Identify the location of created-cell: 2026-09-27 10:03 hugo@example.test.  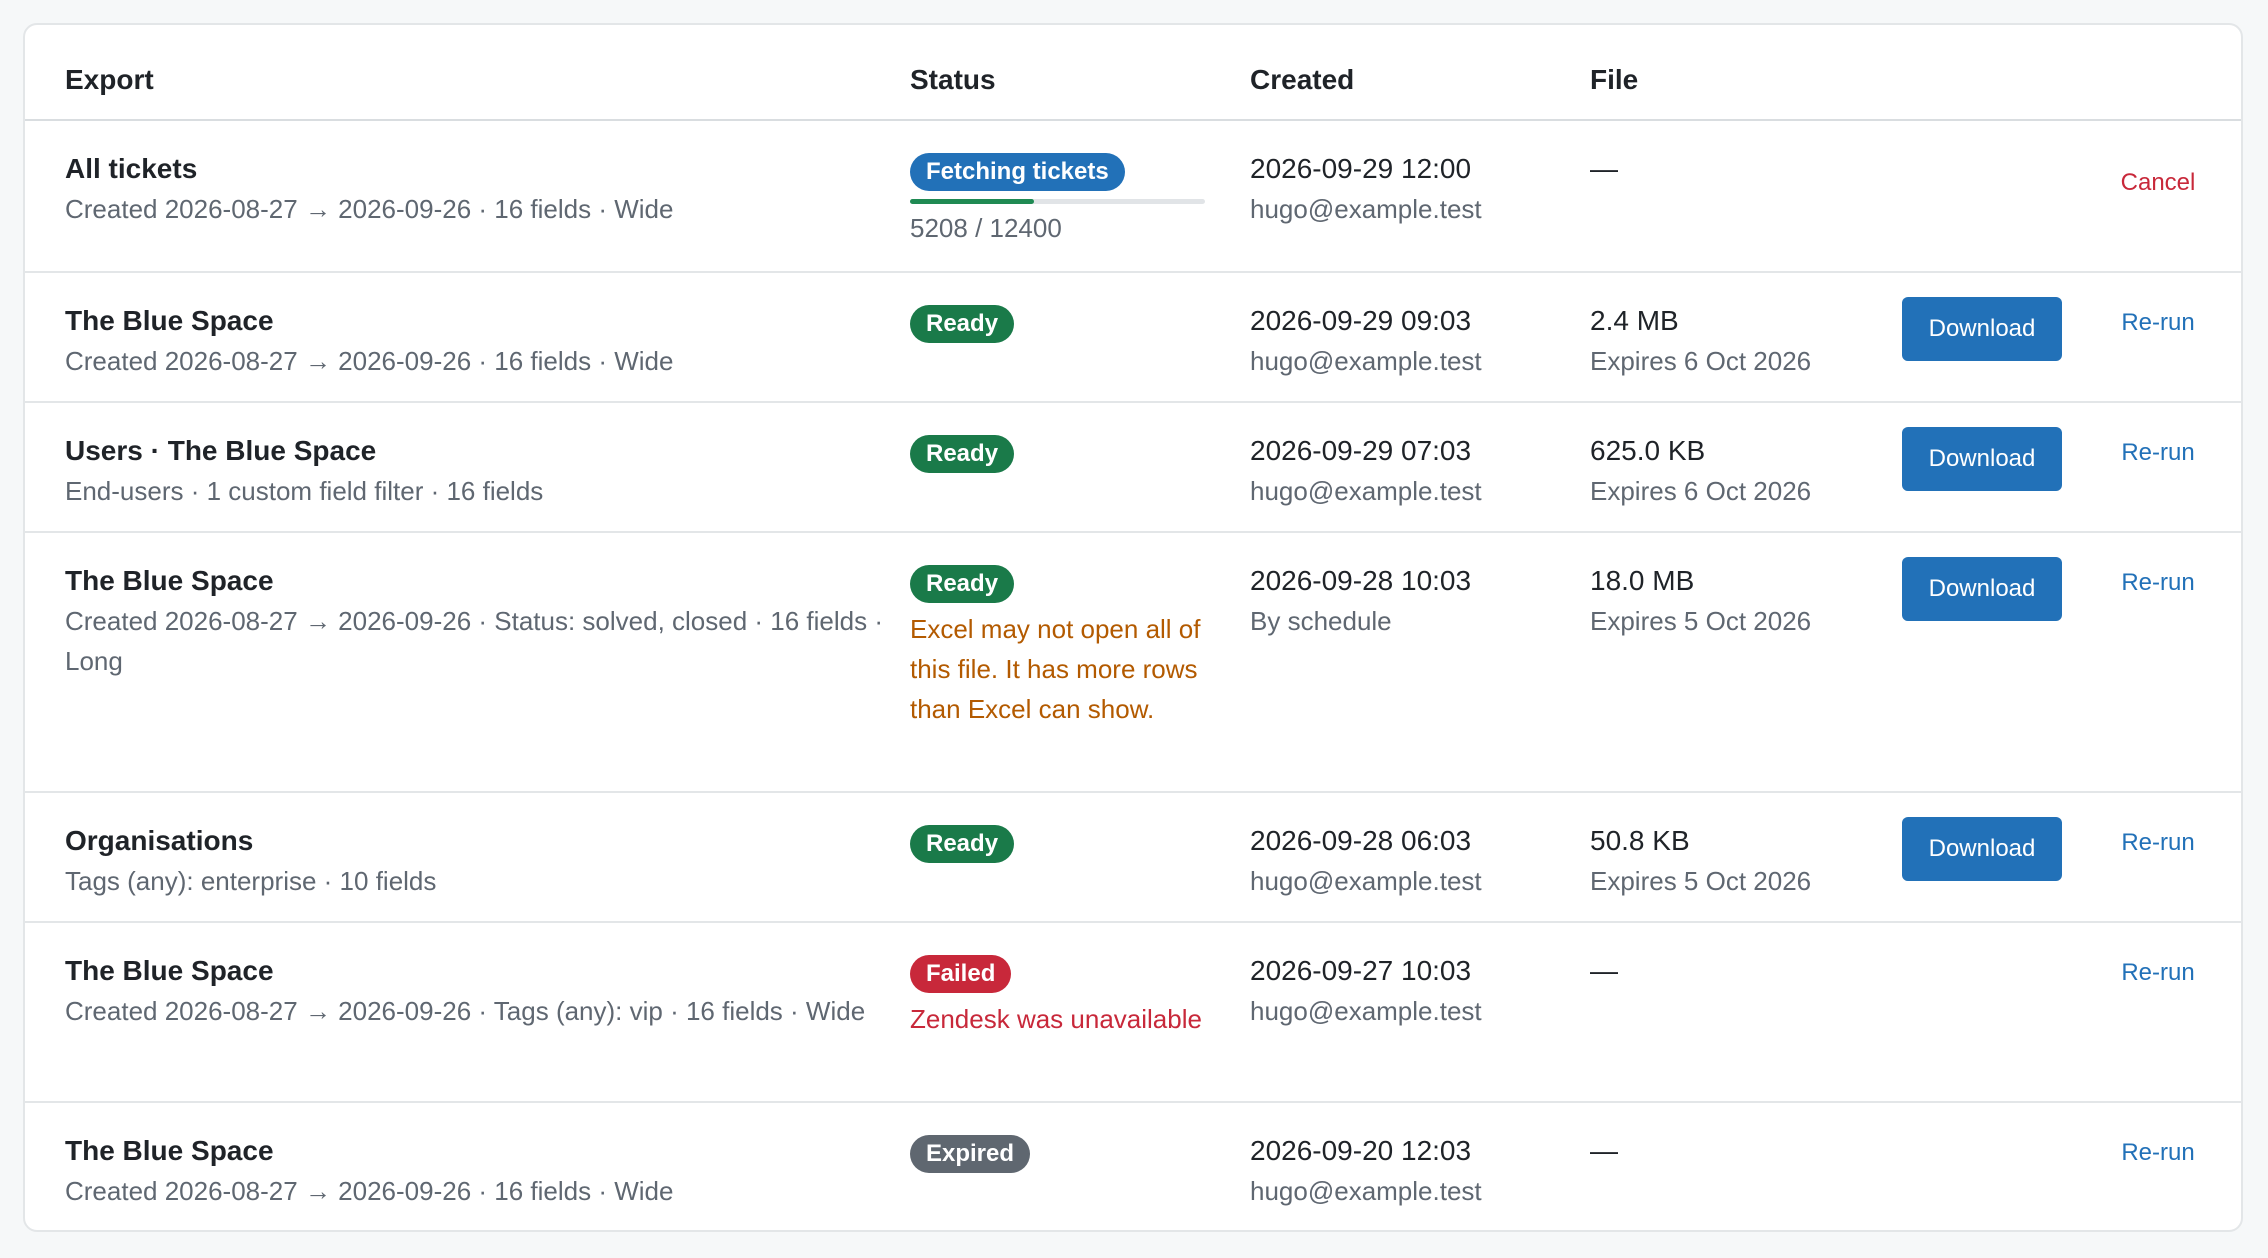
(1410, 991).